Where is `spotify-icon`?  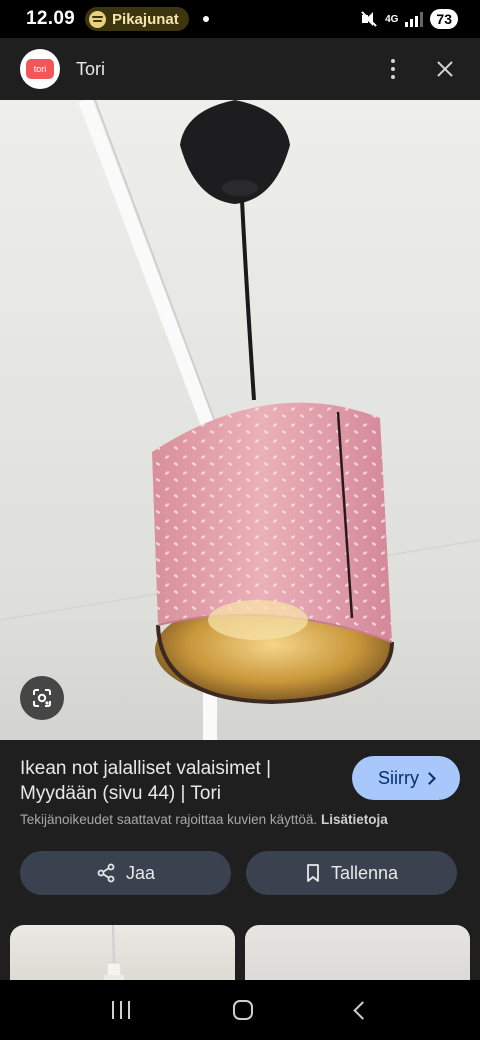 spotify-icon is located at coordinates (98, 19).